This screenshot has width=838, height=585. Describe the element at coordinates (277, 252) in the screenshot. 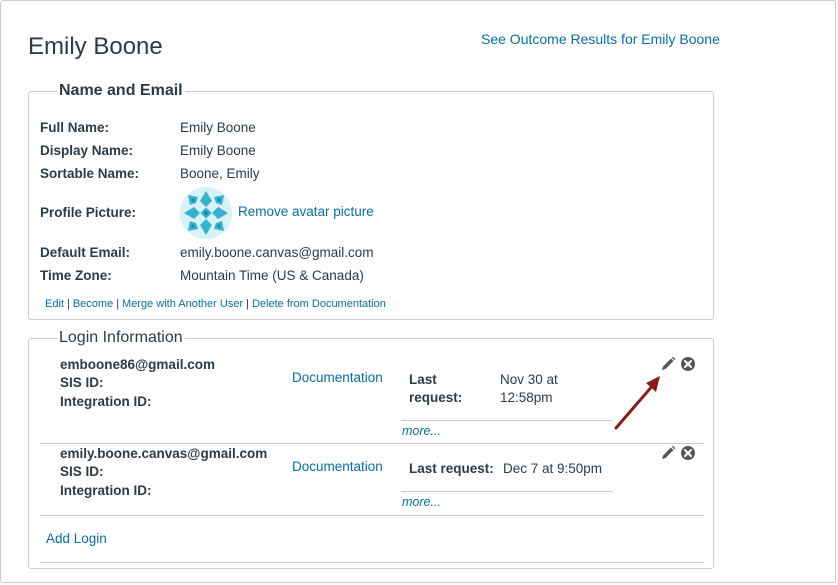

I see `default-email-value: emily.boone.canvas@gmail.com` at that location.